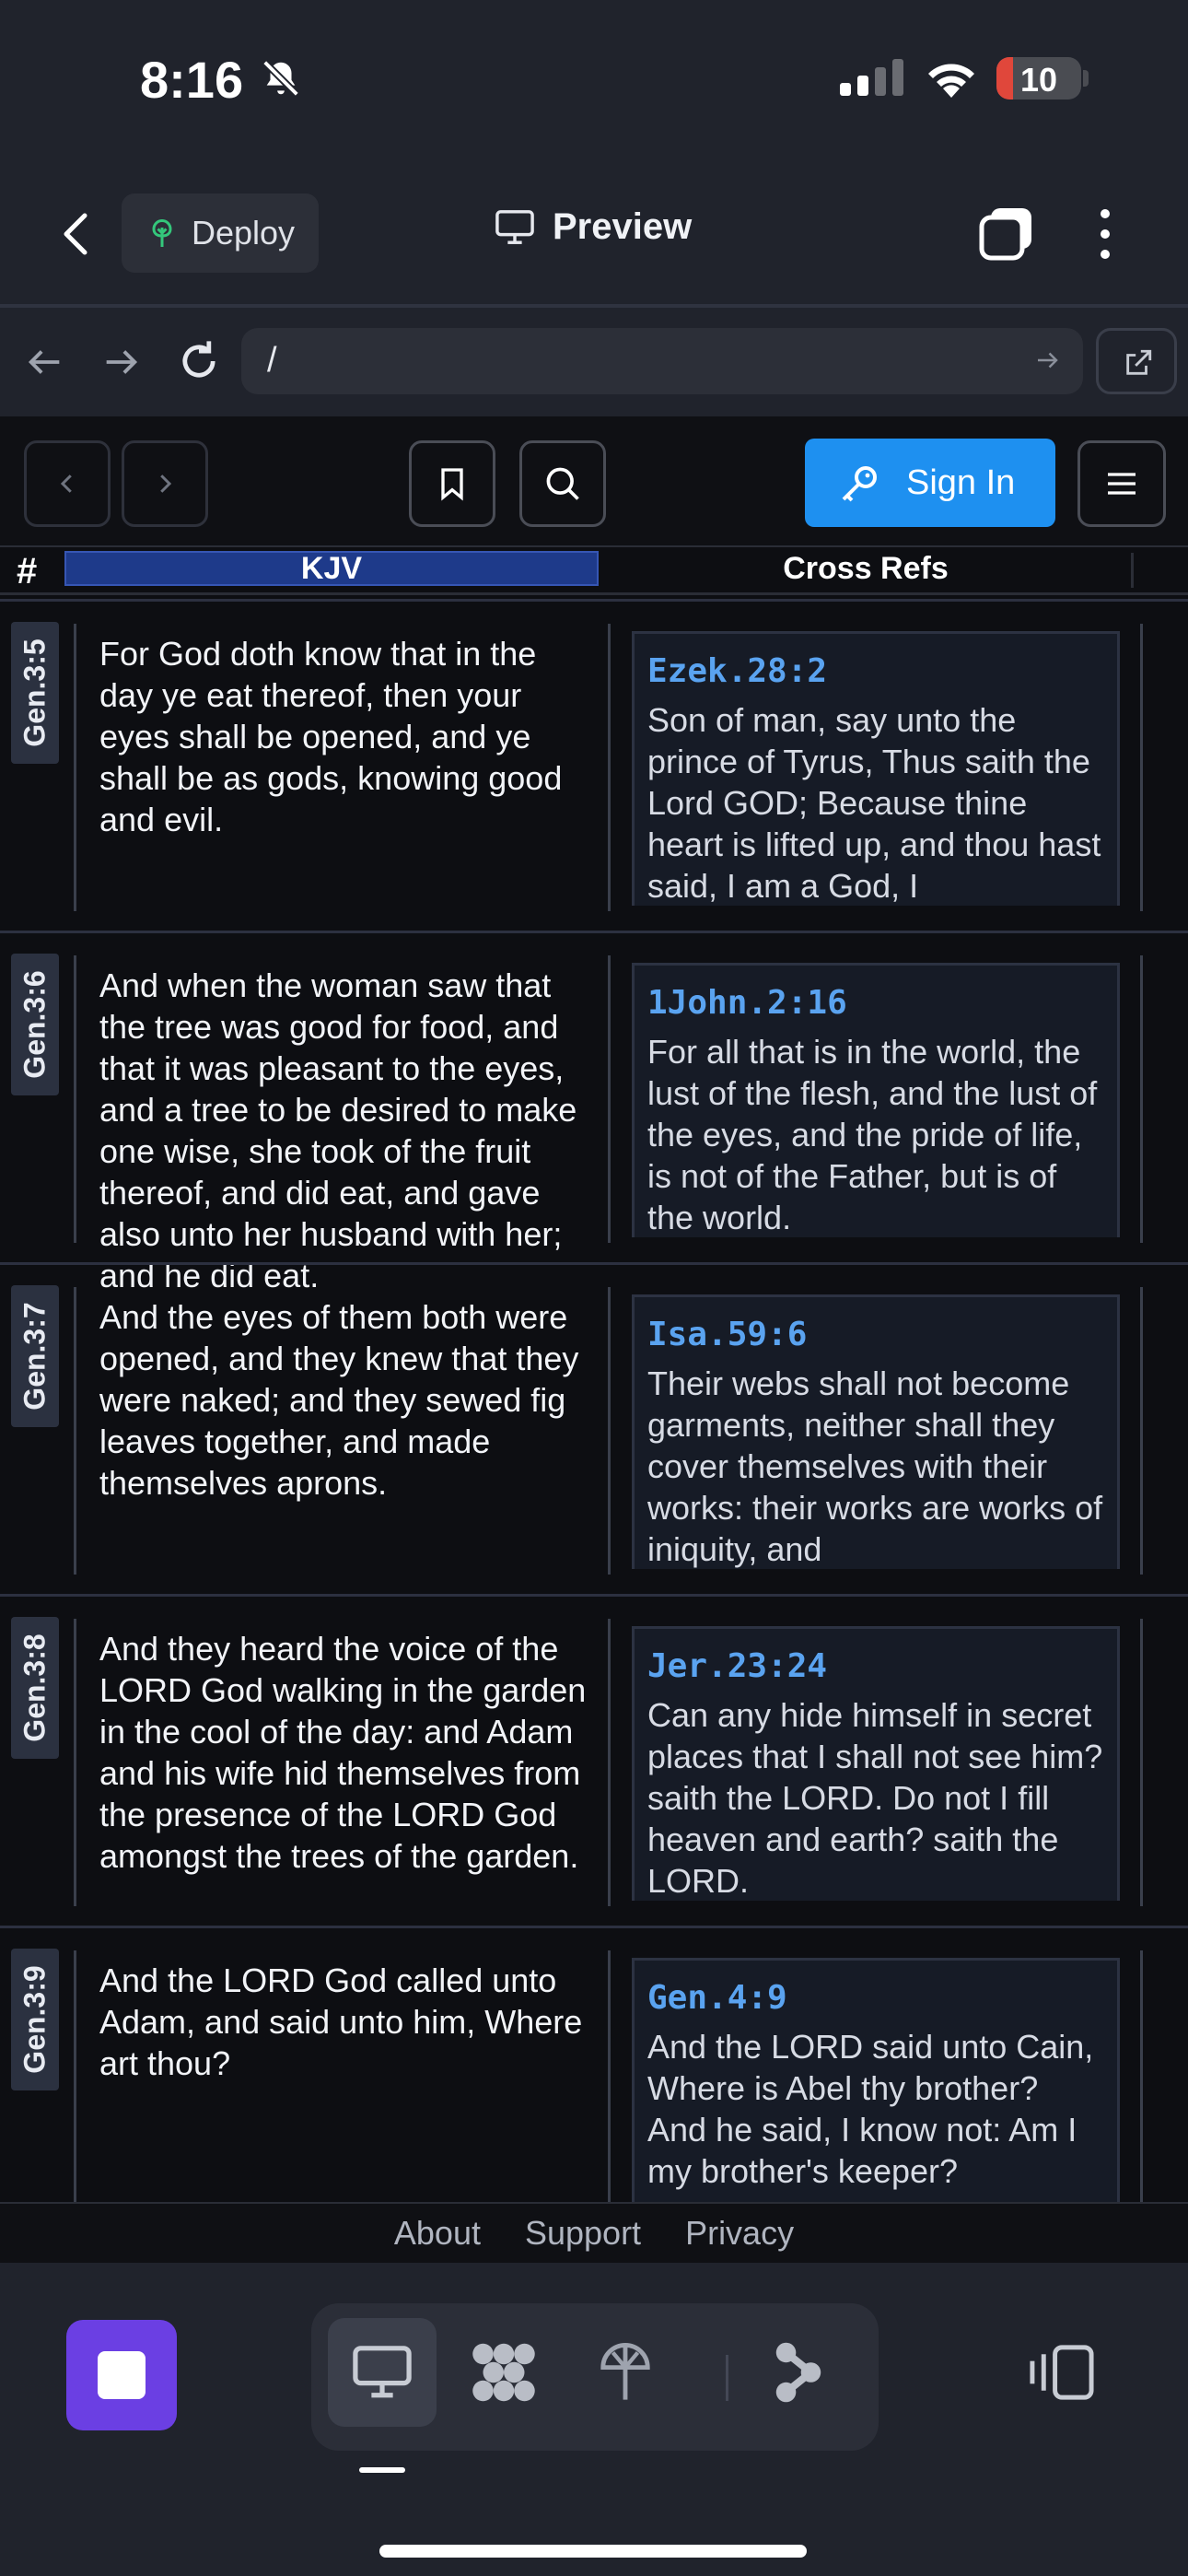 This screenshot has width=1188, height=2576. I want to click on app-toolbar: Sign In, so click(594, 482).